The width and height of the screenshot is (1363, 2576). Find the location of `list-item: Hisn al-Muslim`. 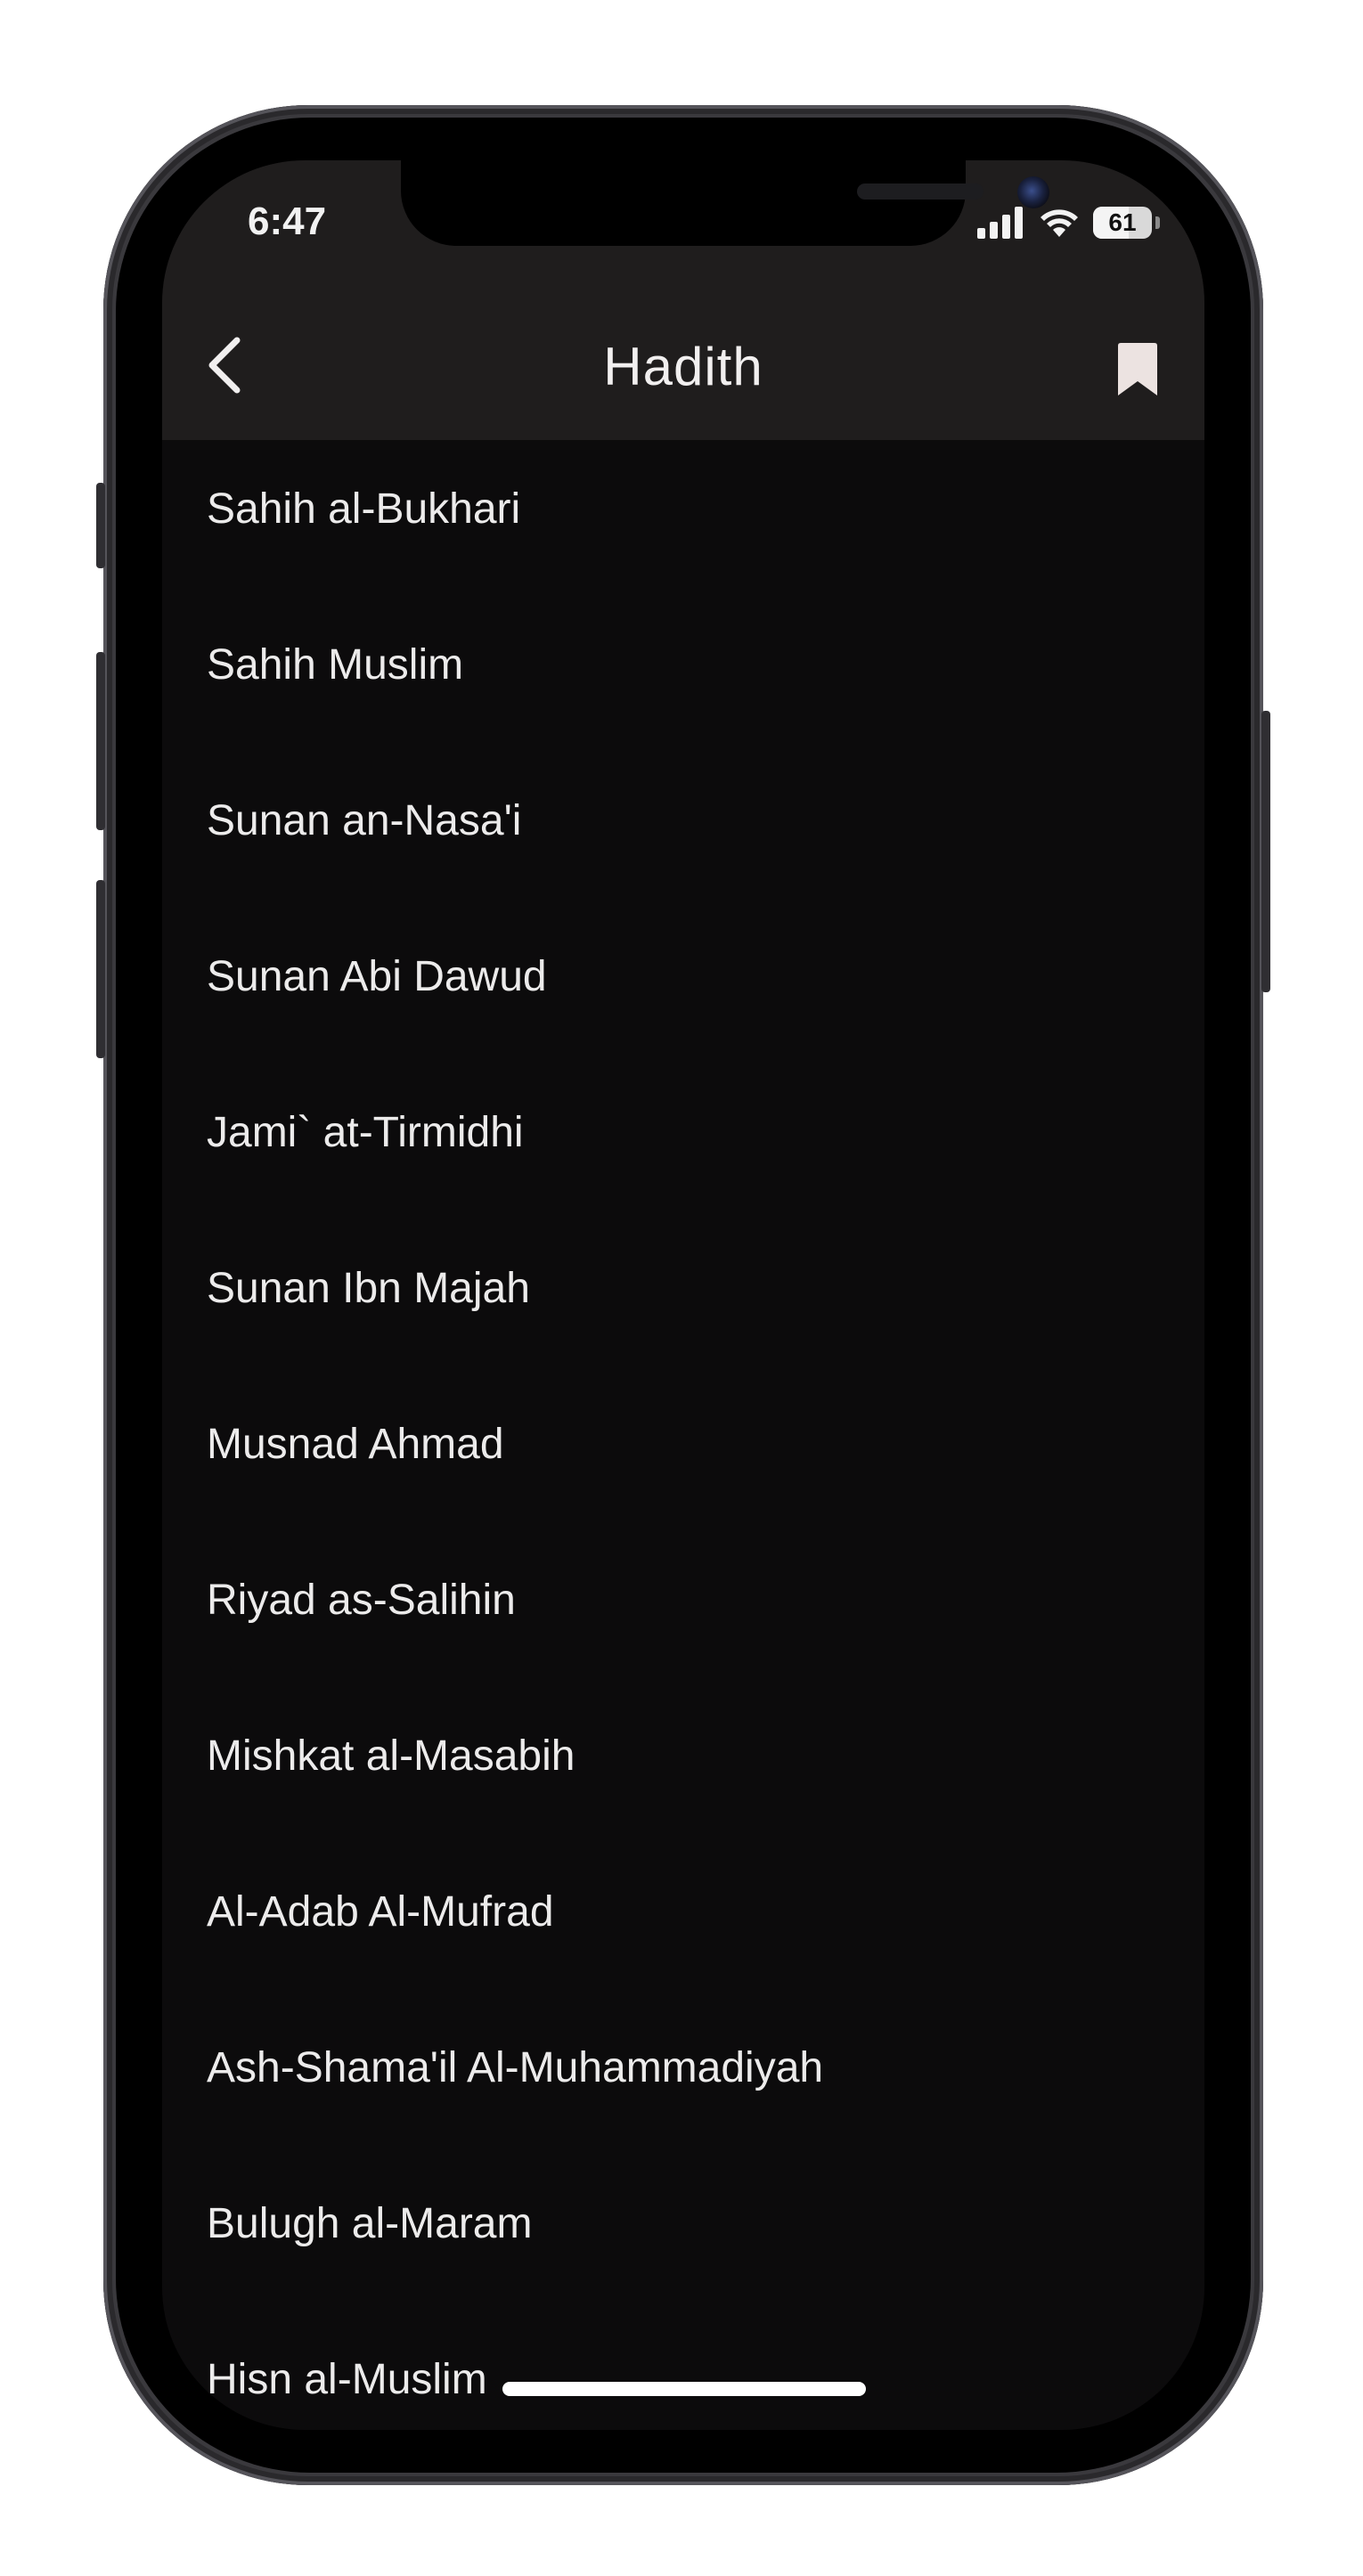

list-item: Hisn al-Muslim is located at coordinates (683, 2371).